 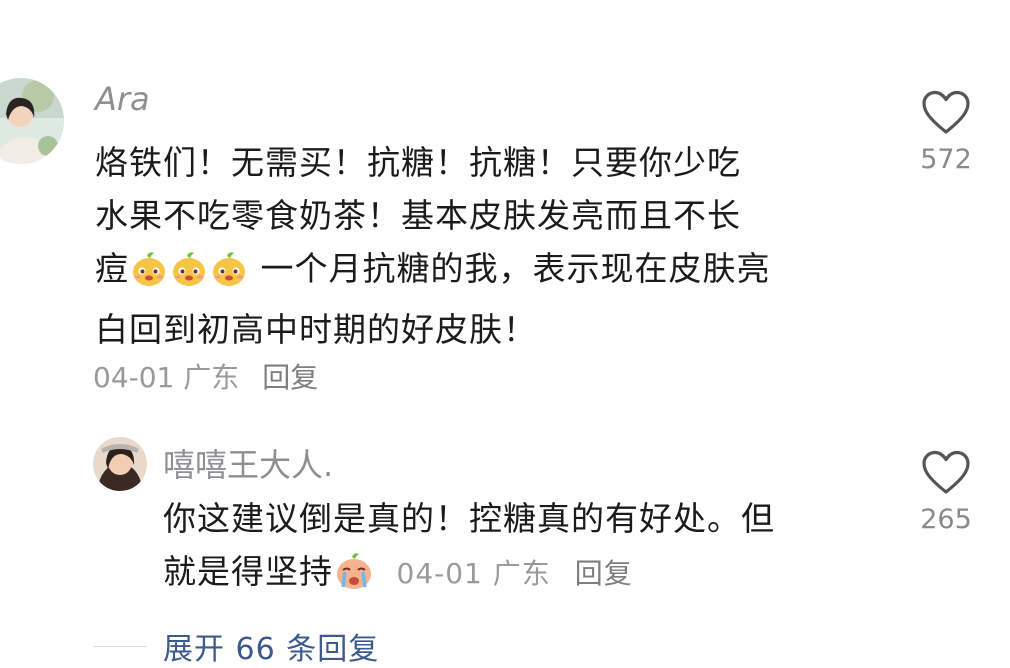 I want to click on reply-text-line-2-text: 就是得坚持, so click(x=248, y=571).